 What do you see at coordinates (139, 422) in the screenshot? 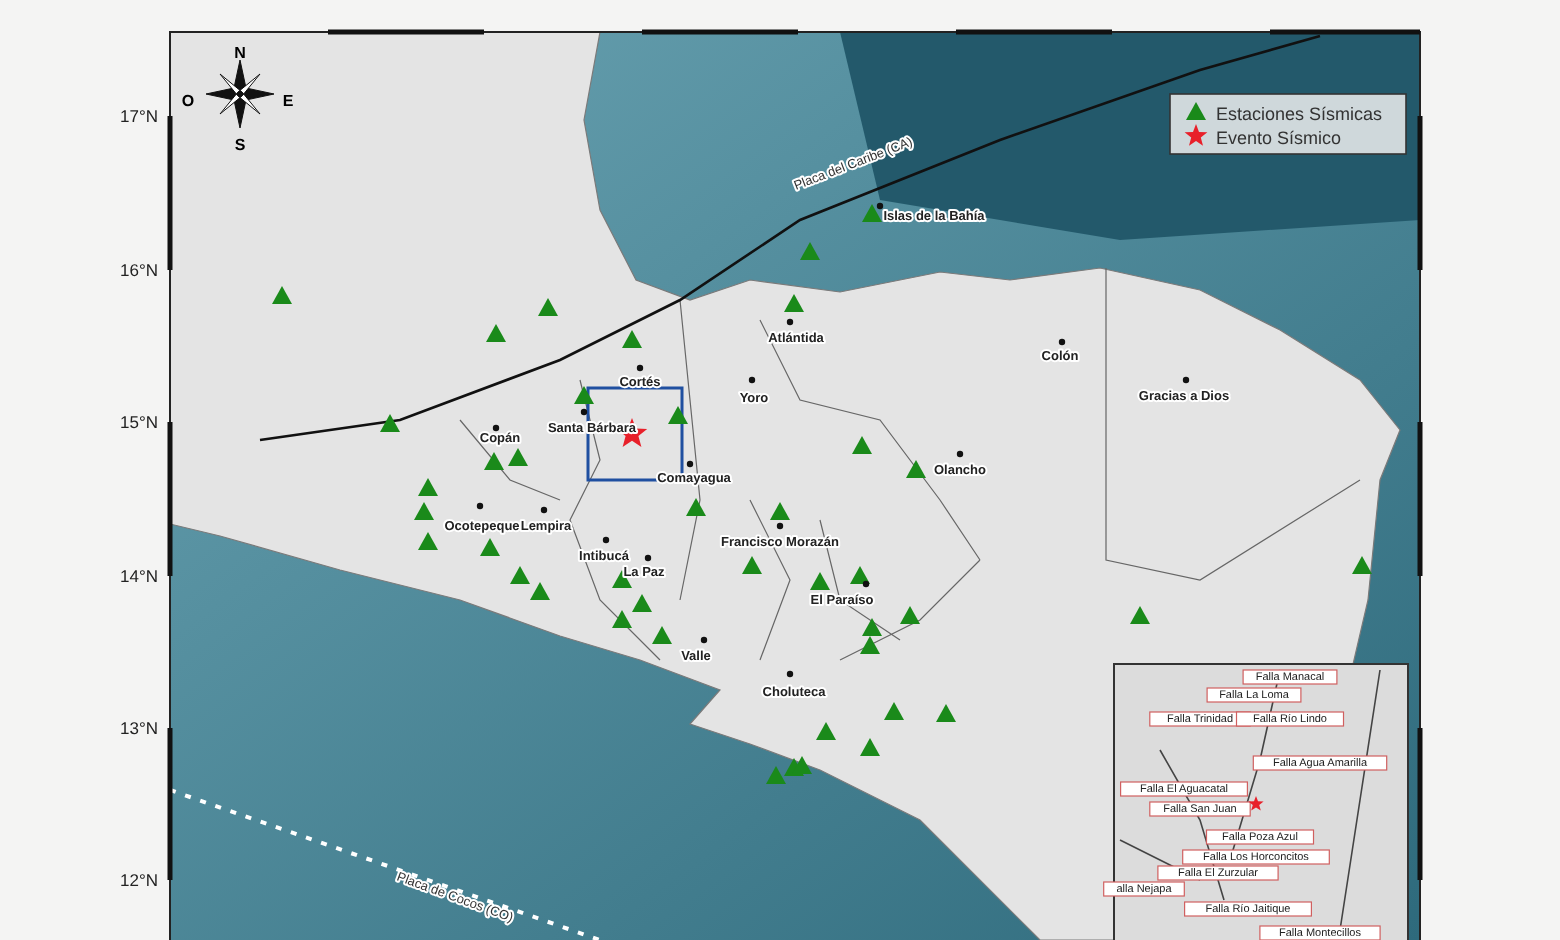
I see `latitude-label: 15°N` at bounding box center [139, 422].